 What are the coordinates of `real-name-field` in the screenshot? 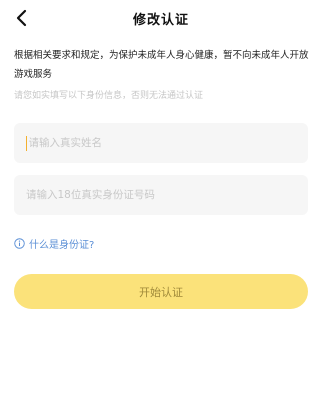 It's located at (161, 143).